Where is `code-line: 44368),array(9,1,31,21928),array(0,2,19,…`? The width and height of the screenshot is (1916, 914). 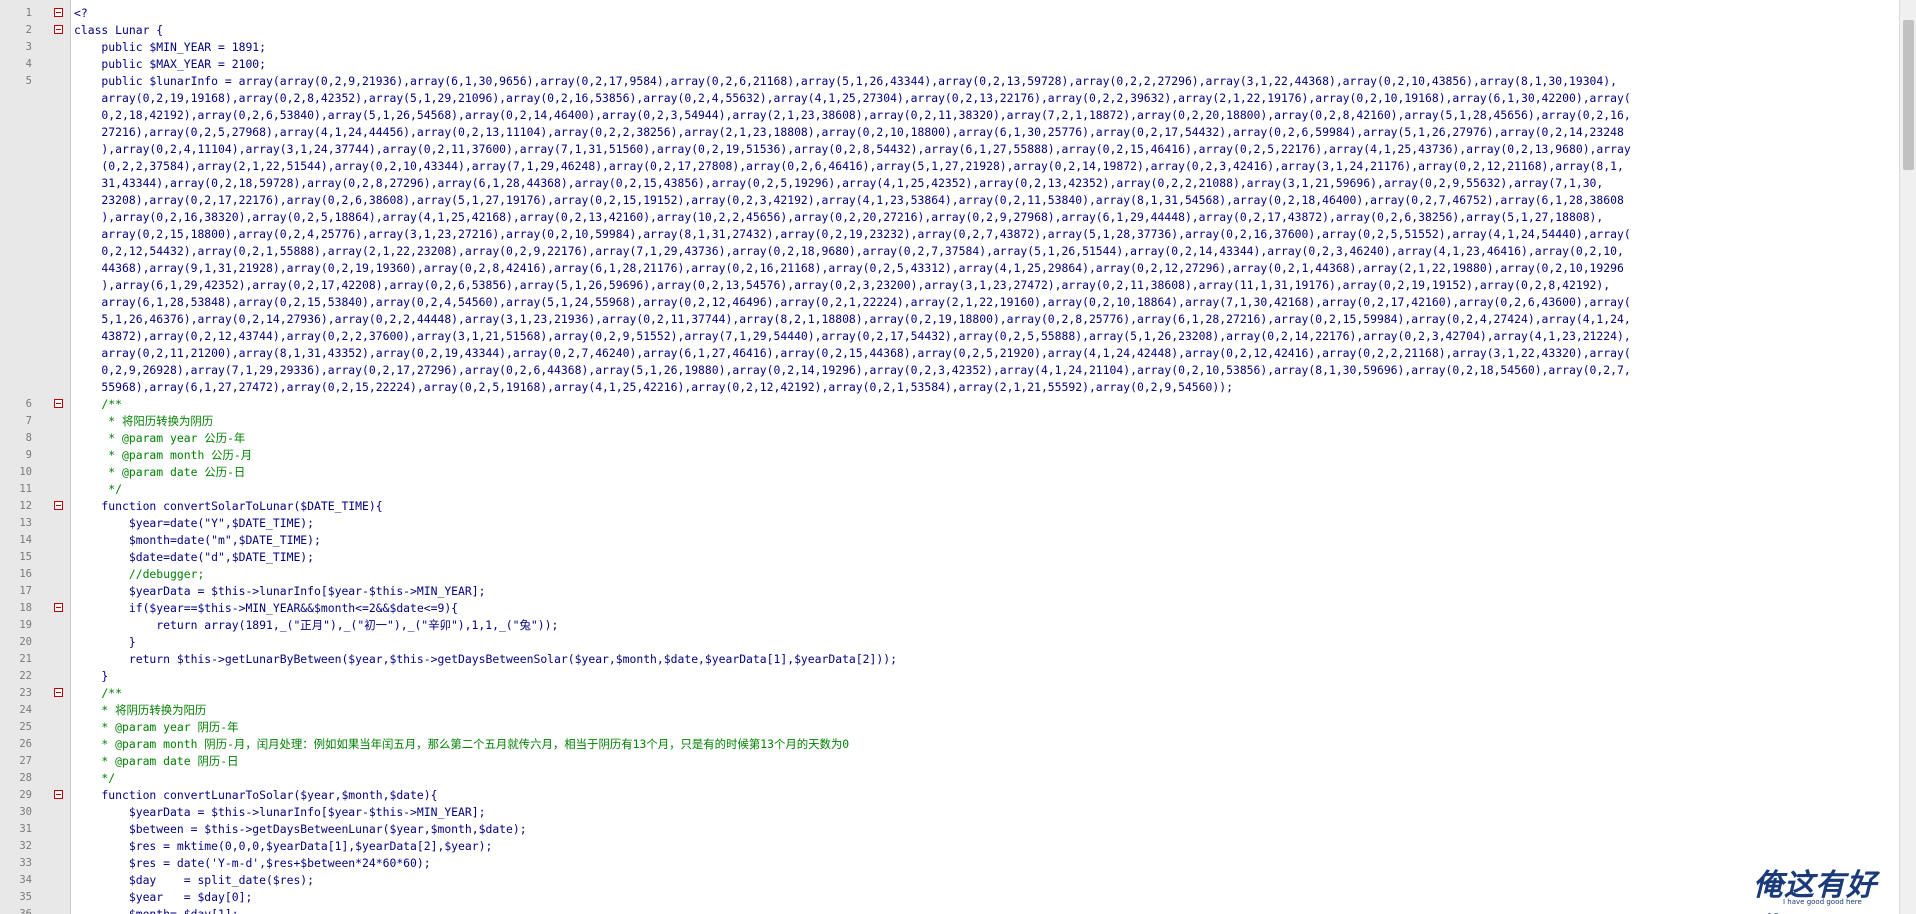 code-line: 44368),array(9,1,31,21928),array(0,2,19,… is located at coordinates (950, 268).